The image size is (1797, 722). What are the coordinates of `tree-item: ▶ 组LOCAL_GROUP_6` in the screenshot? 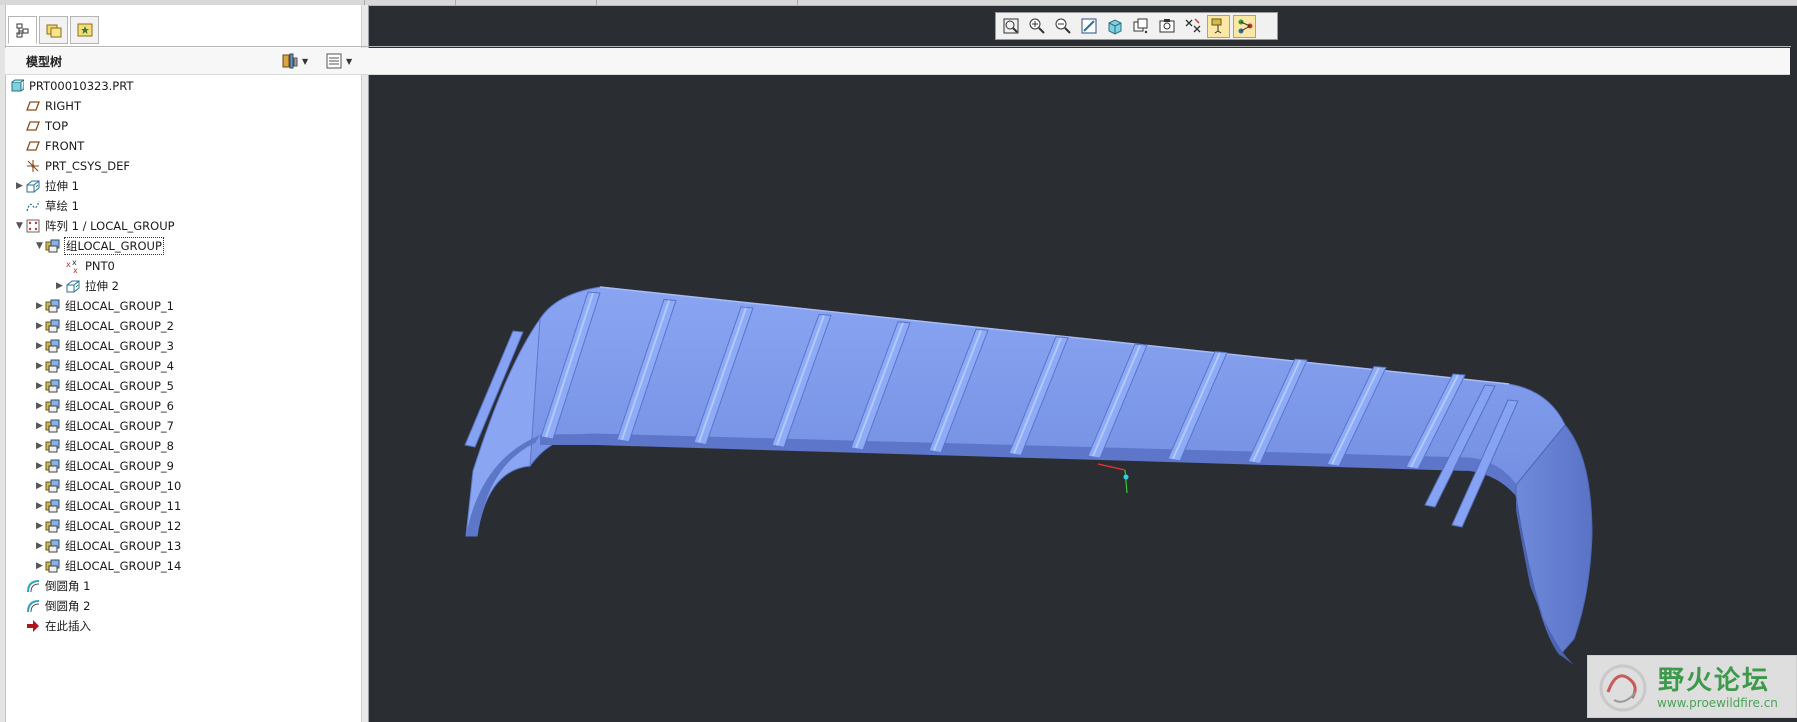 It's located at (104, 405).